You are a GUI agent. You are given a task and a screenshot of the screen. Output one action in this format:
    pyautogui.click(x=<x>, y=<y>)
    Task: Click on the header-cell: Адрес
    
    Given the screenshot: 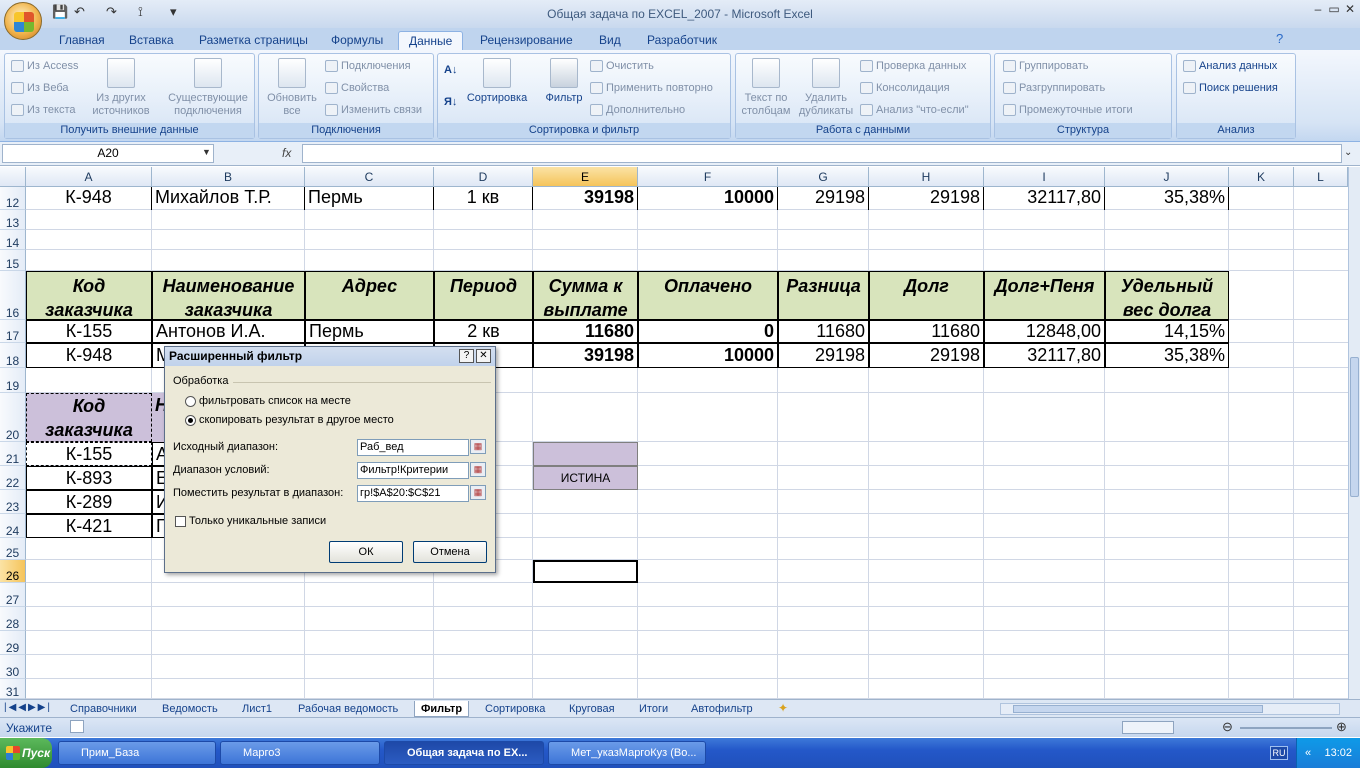 What is the action you would take?
    pyautogui.click(x=369, y=295)
    